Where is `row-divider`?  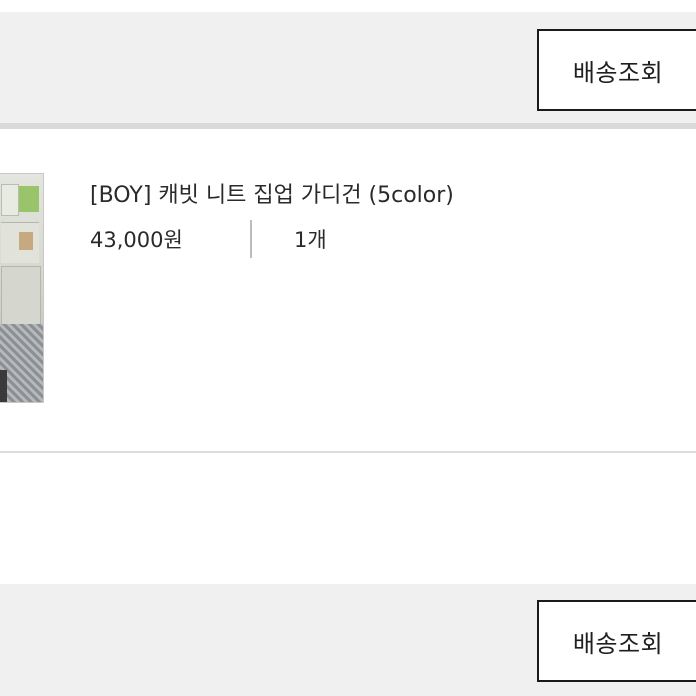
row-divider is located at coordinates (348, 452).